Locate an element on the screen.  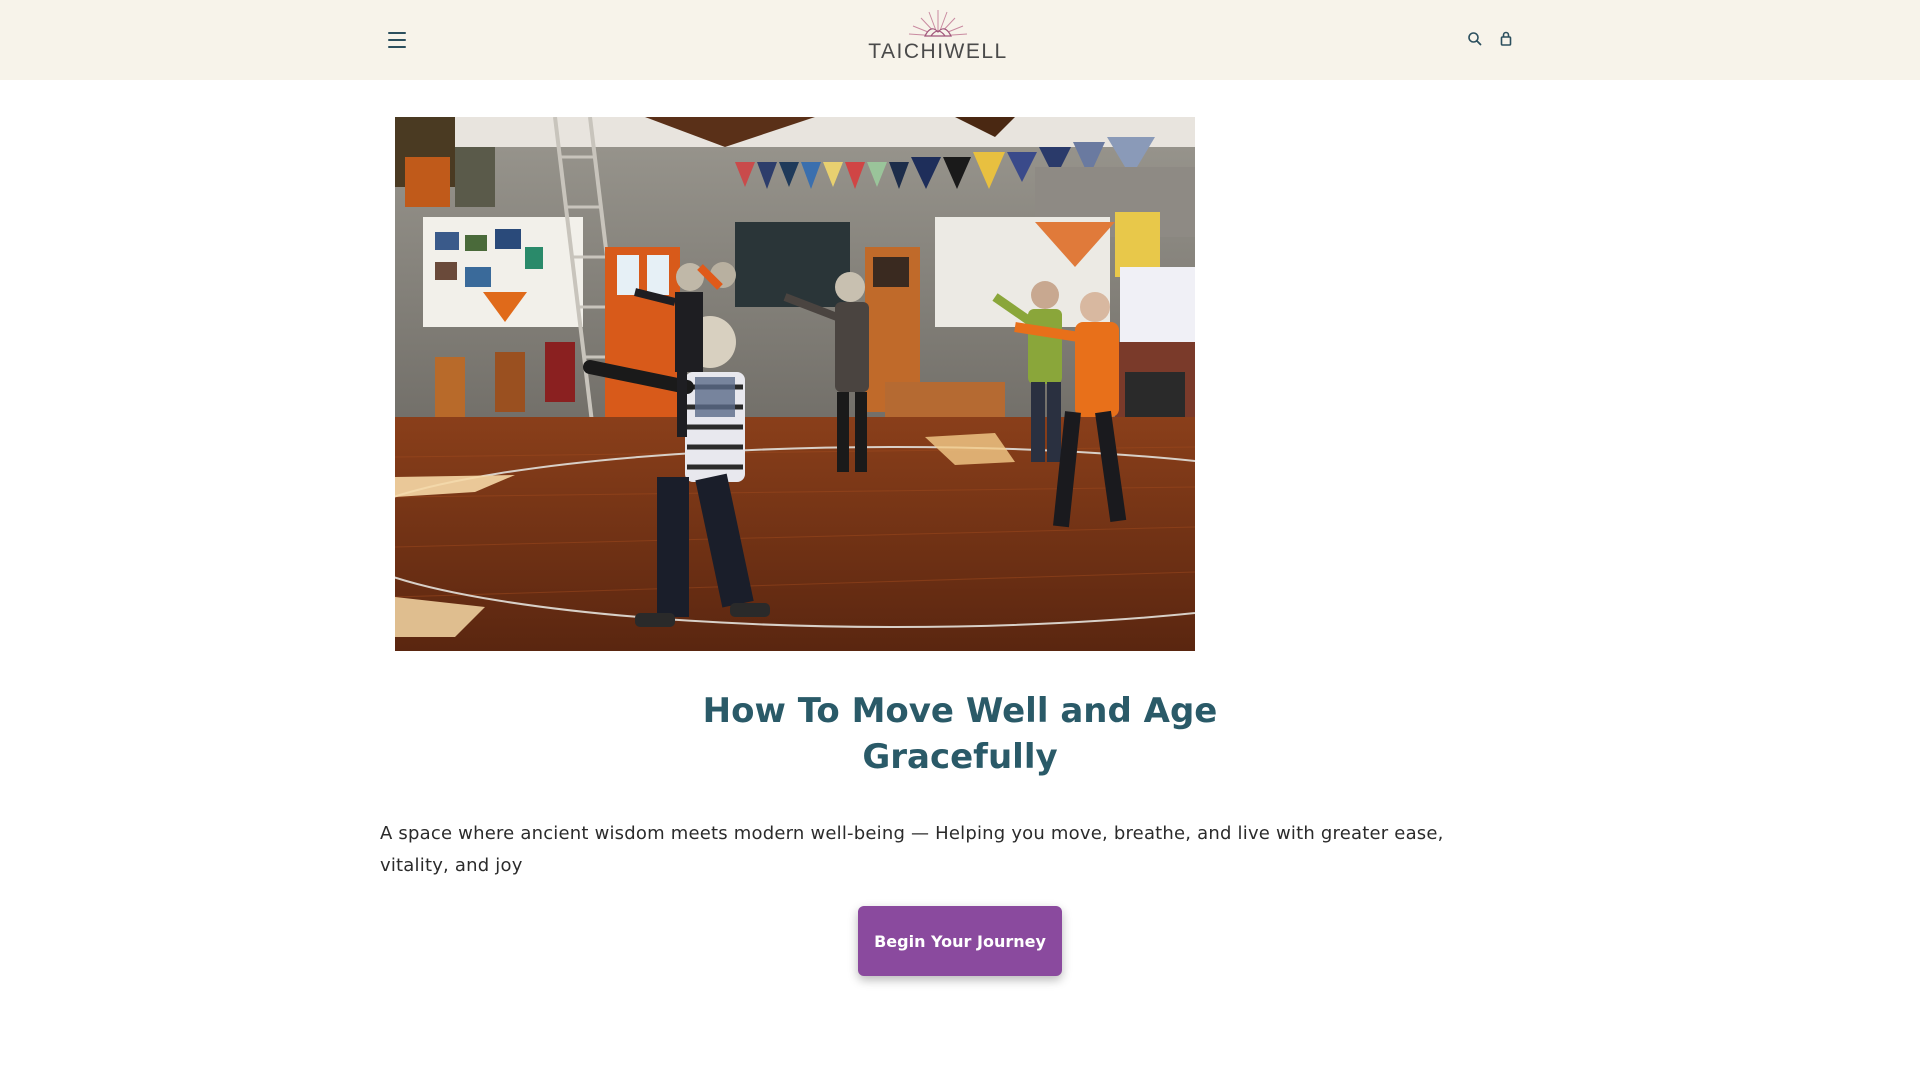
site-header: TAICHIWELL is located at coordinates (960, 40).